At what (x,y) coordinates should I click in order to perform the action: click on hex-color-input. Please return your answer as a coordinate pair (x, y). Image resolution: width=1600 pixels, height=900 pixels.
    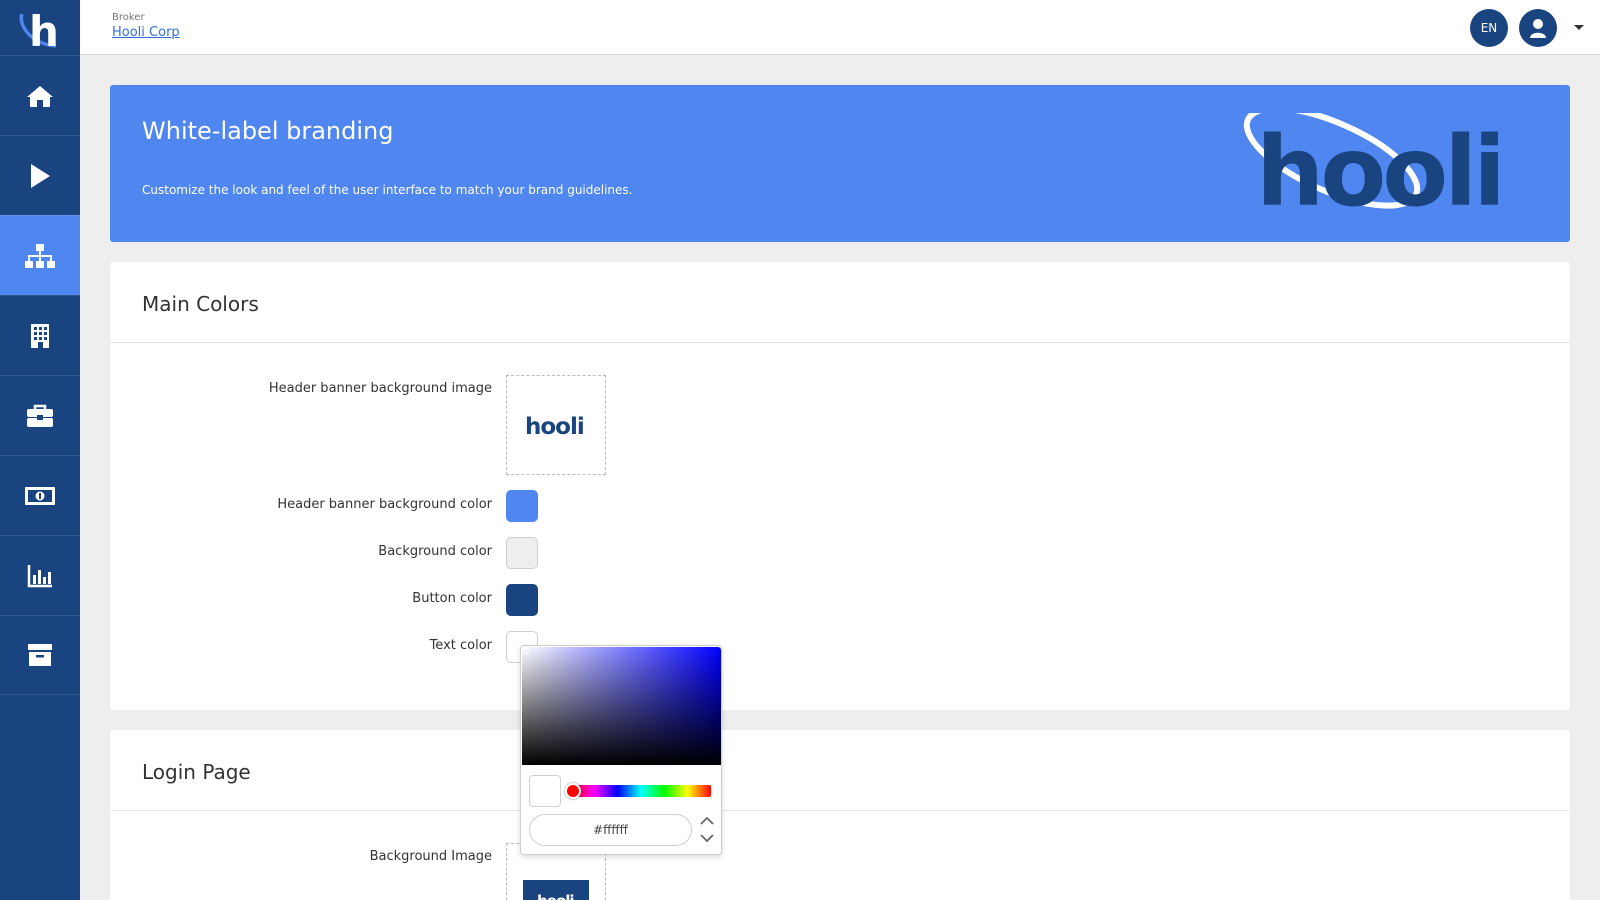
    Looking at the image, I should click on (610, 830).